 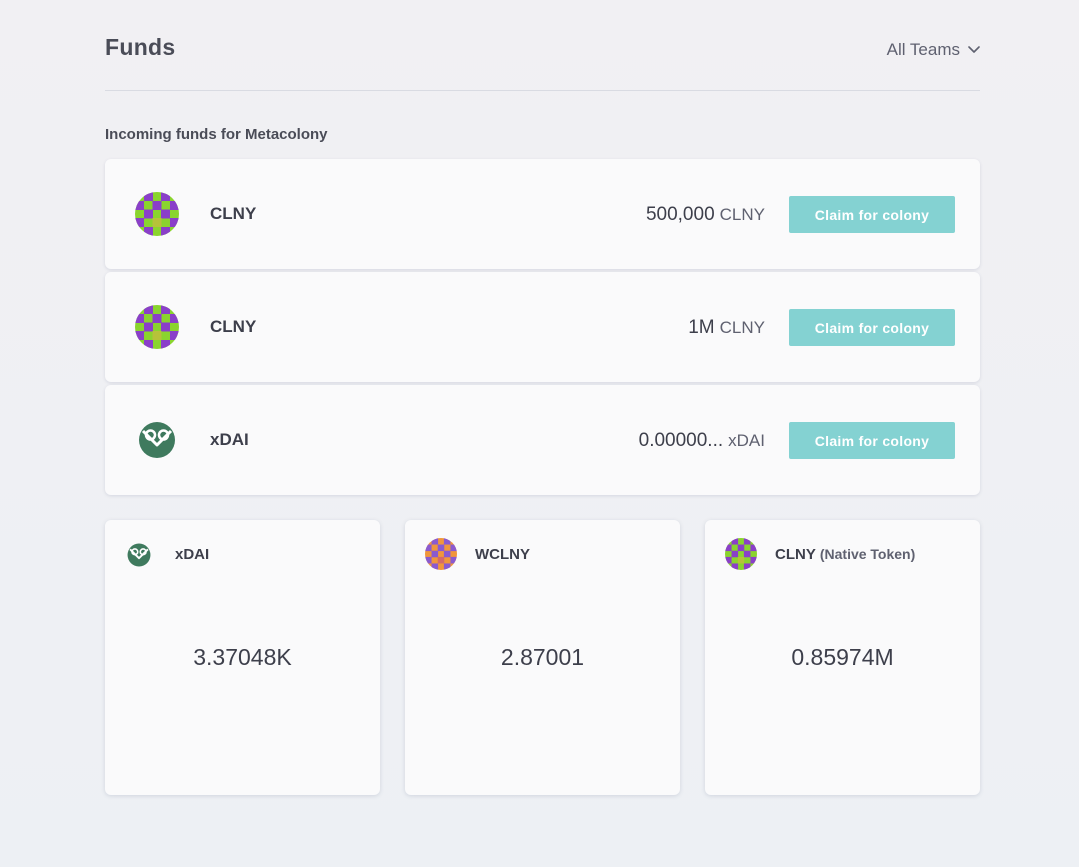 I want to click on balance-value: 3.37048K, so click(x=242, y=657).